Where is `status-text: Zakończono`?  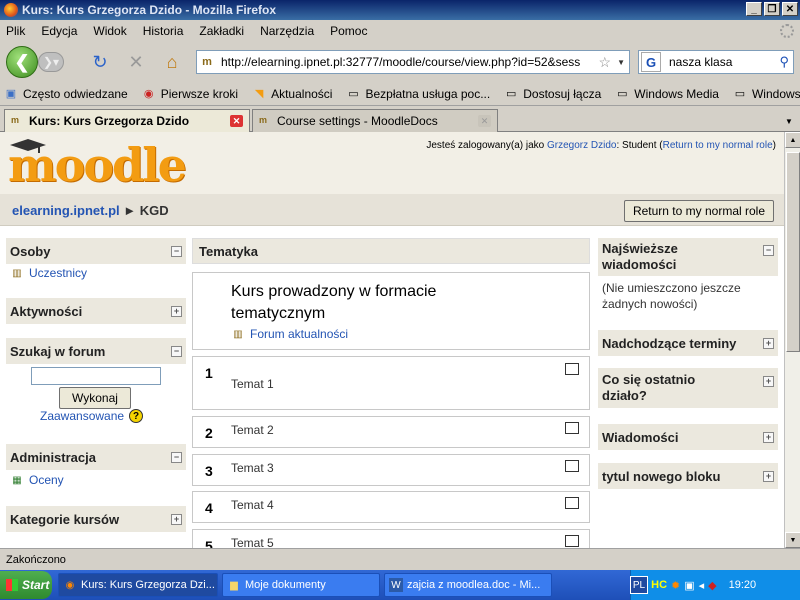 status-text: Zakończono is located at coordinates (36, 559).